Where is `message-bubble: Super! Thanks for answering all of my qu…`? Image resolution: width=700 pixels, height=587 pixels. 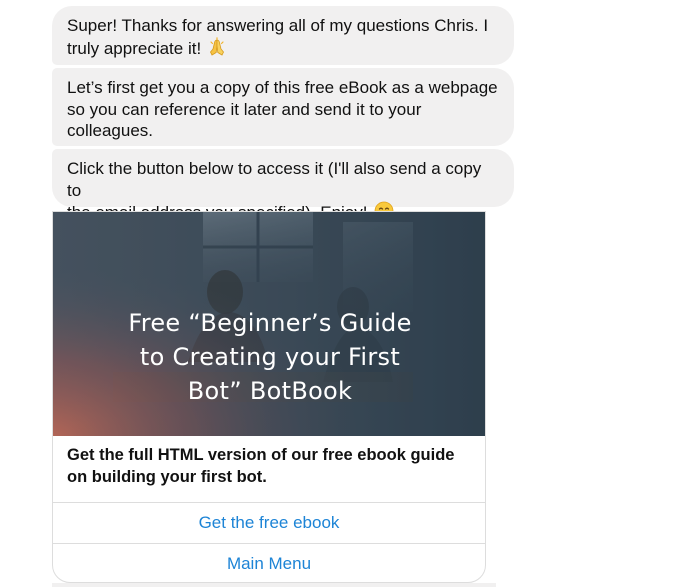
message-bubble: Super! Thanks for answering all of my qu… is located at coordinates (283, 35).